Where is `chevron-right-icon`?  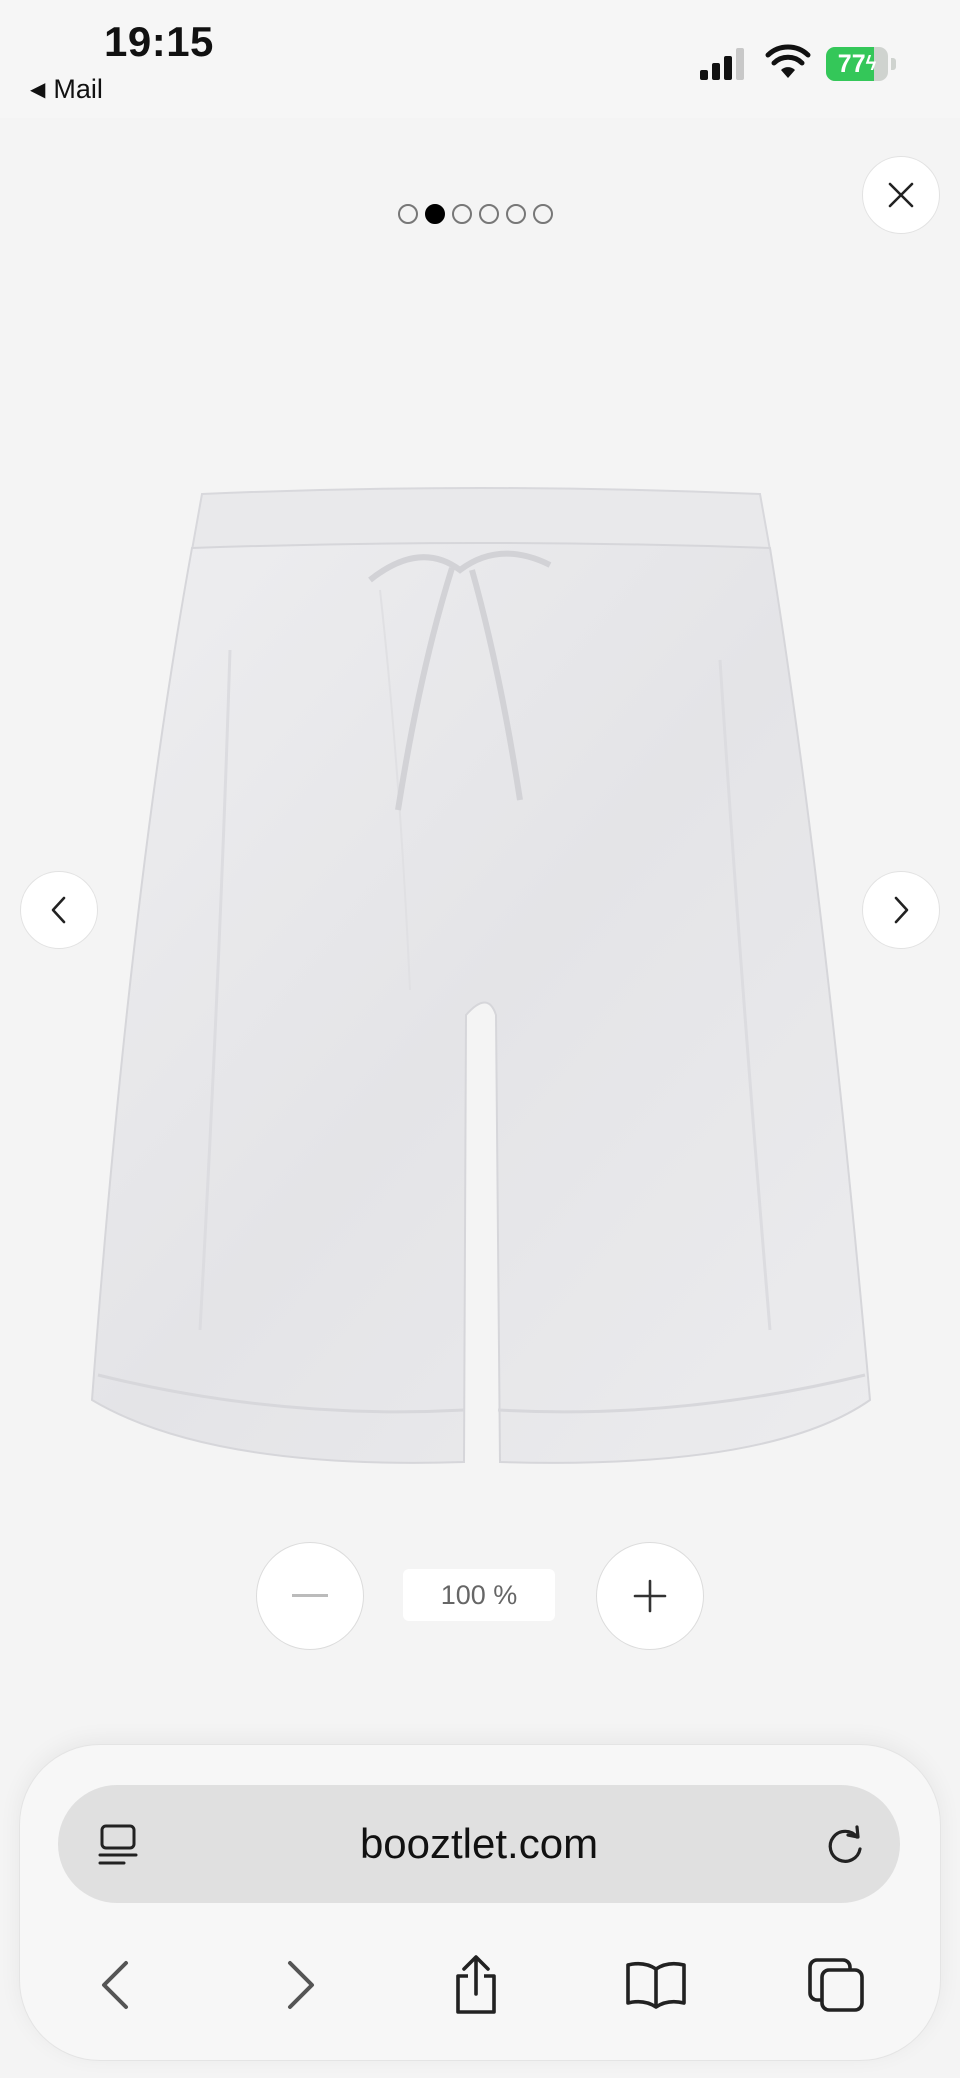 chevron-right-icon is located at coordinates (901, 910).